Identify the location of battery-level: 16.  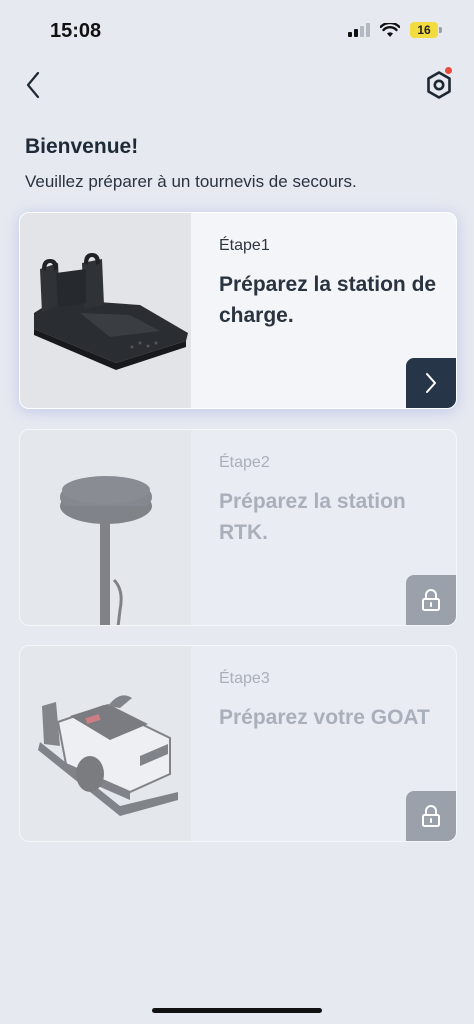
(424, 30).